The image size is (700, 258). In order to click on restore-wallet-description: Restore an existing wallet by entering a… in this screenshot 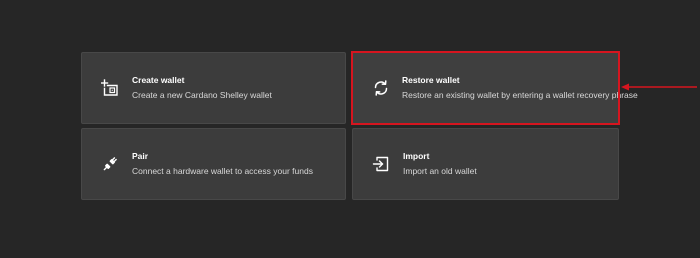, I will do `click(520, 95)`.